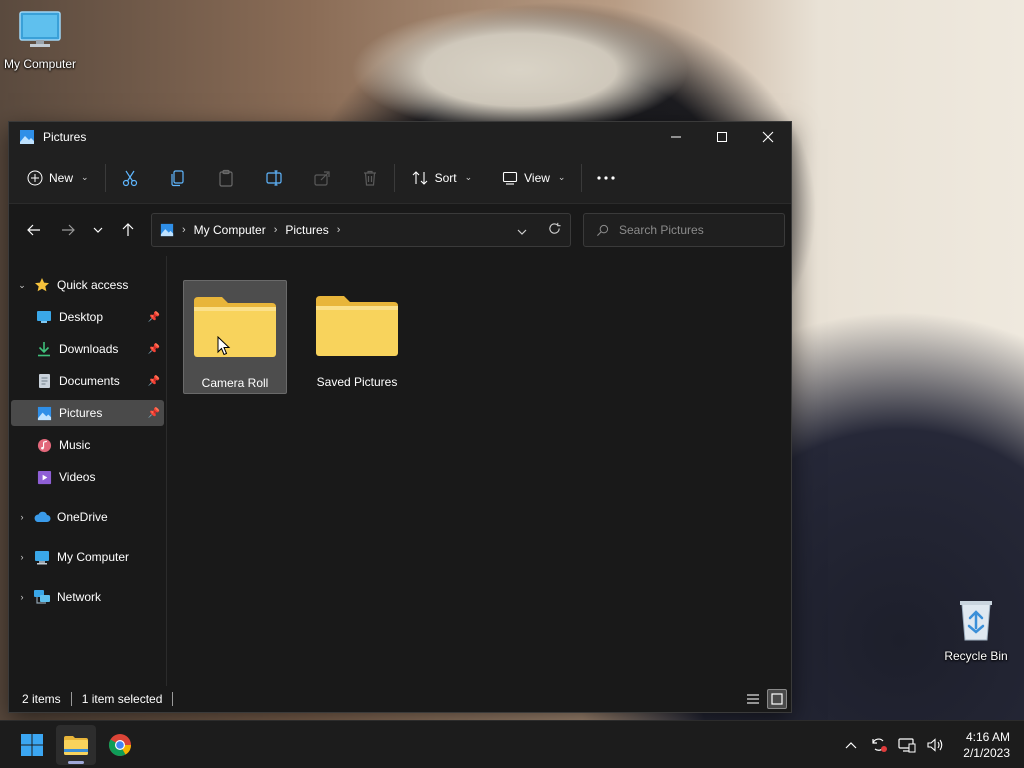  Describe the element at coordinates (400, 137) in the screenshot. I see `title-bar: Pictures` at that location.